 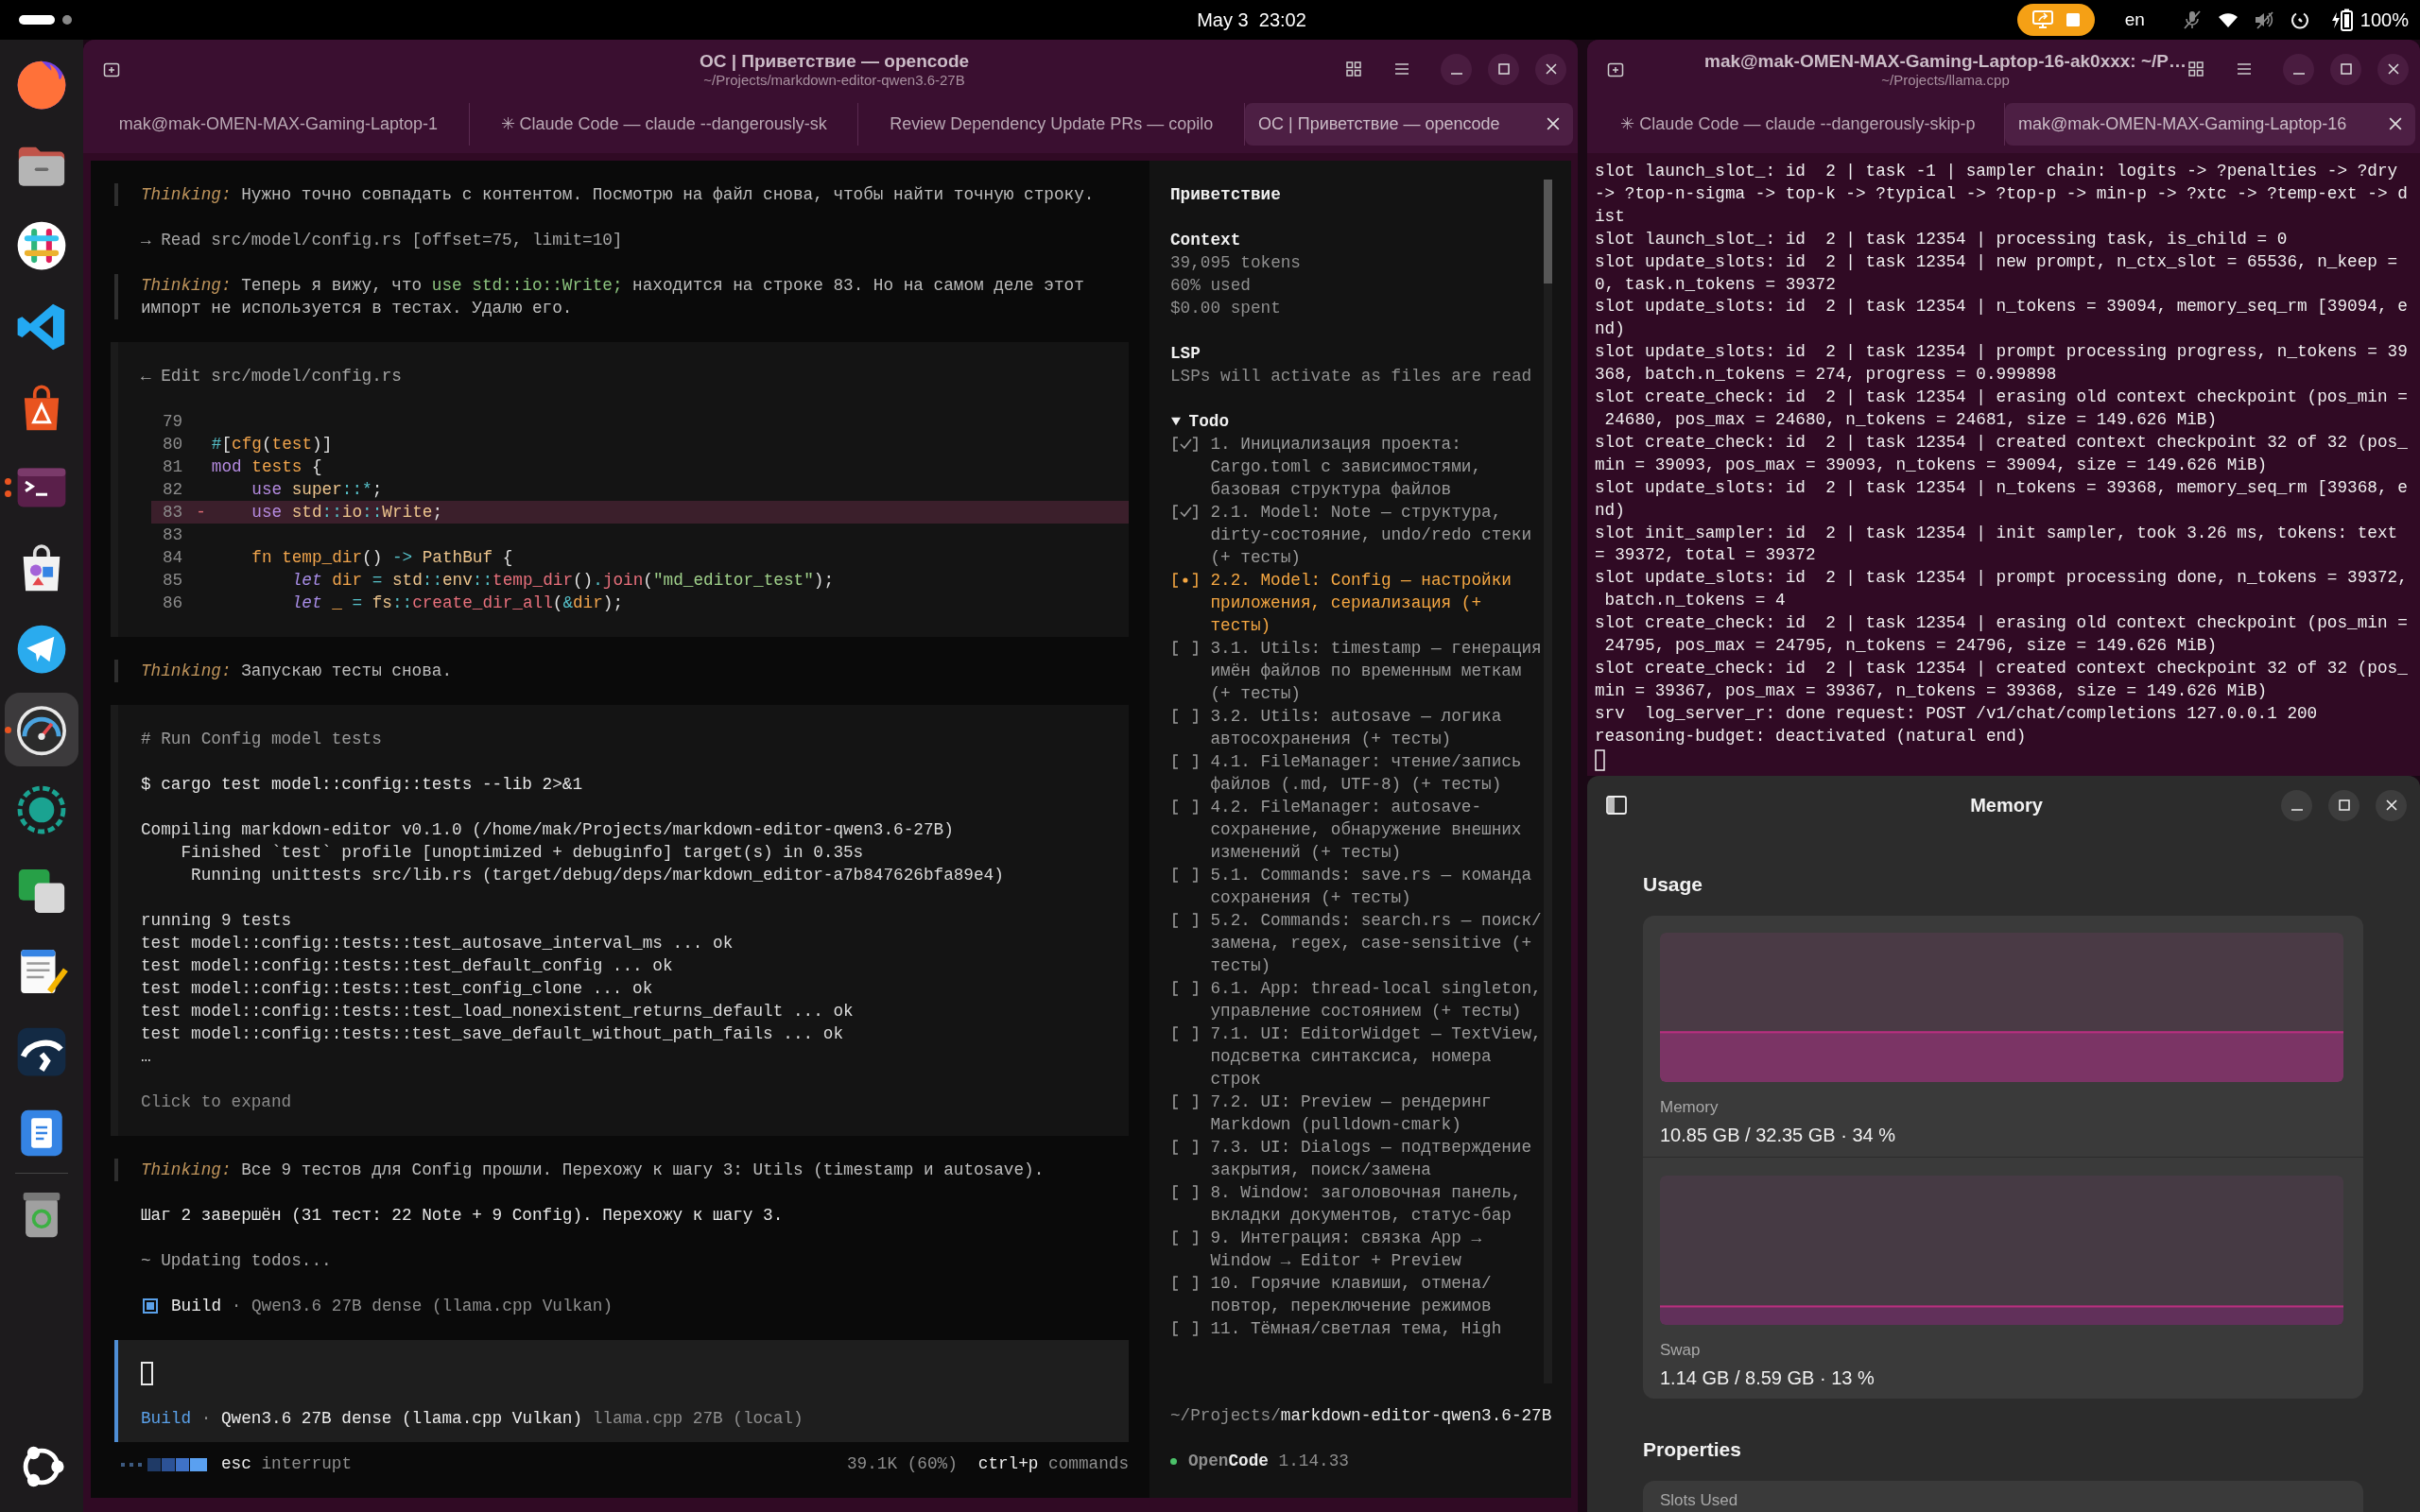 I want to click on section-heading: Context, so click(x=1206, y=240).